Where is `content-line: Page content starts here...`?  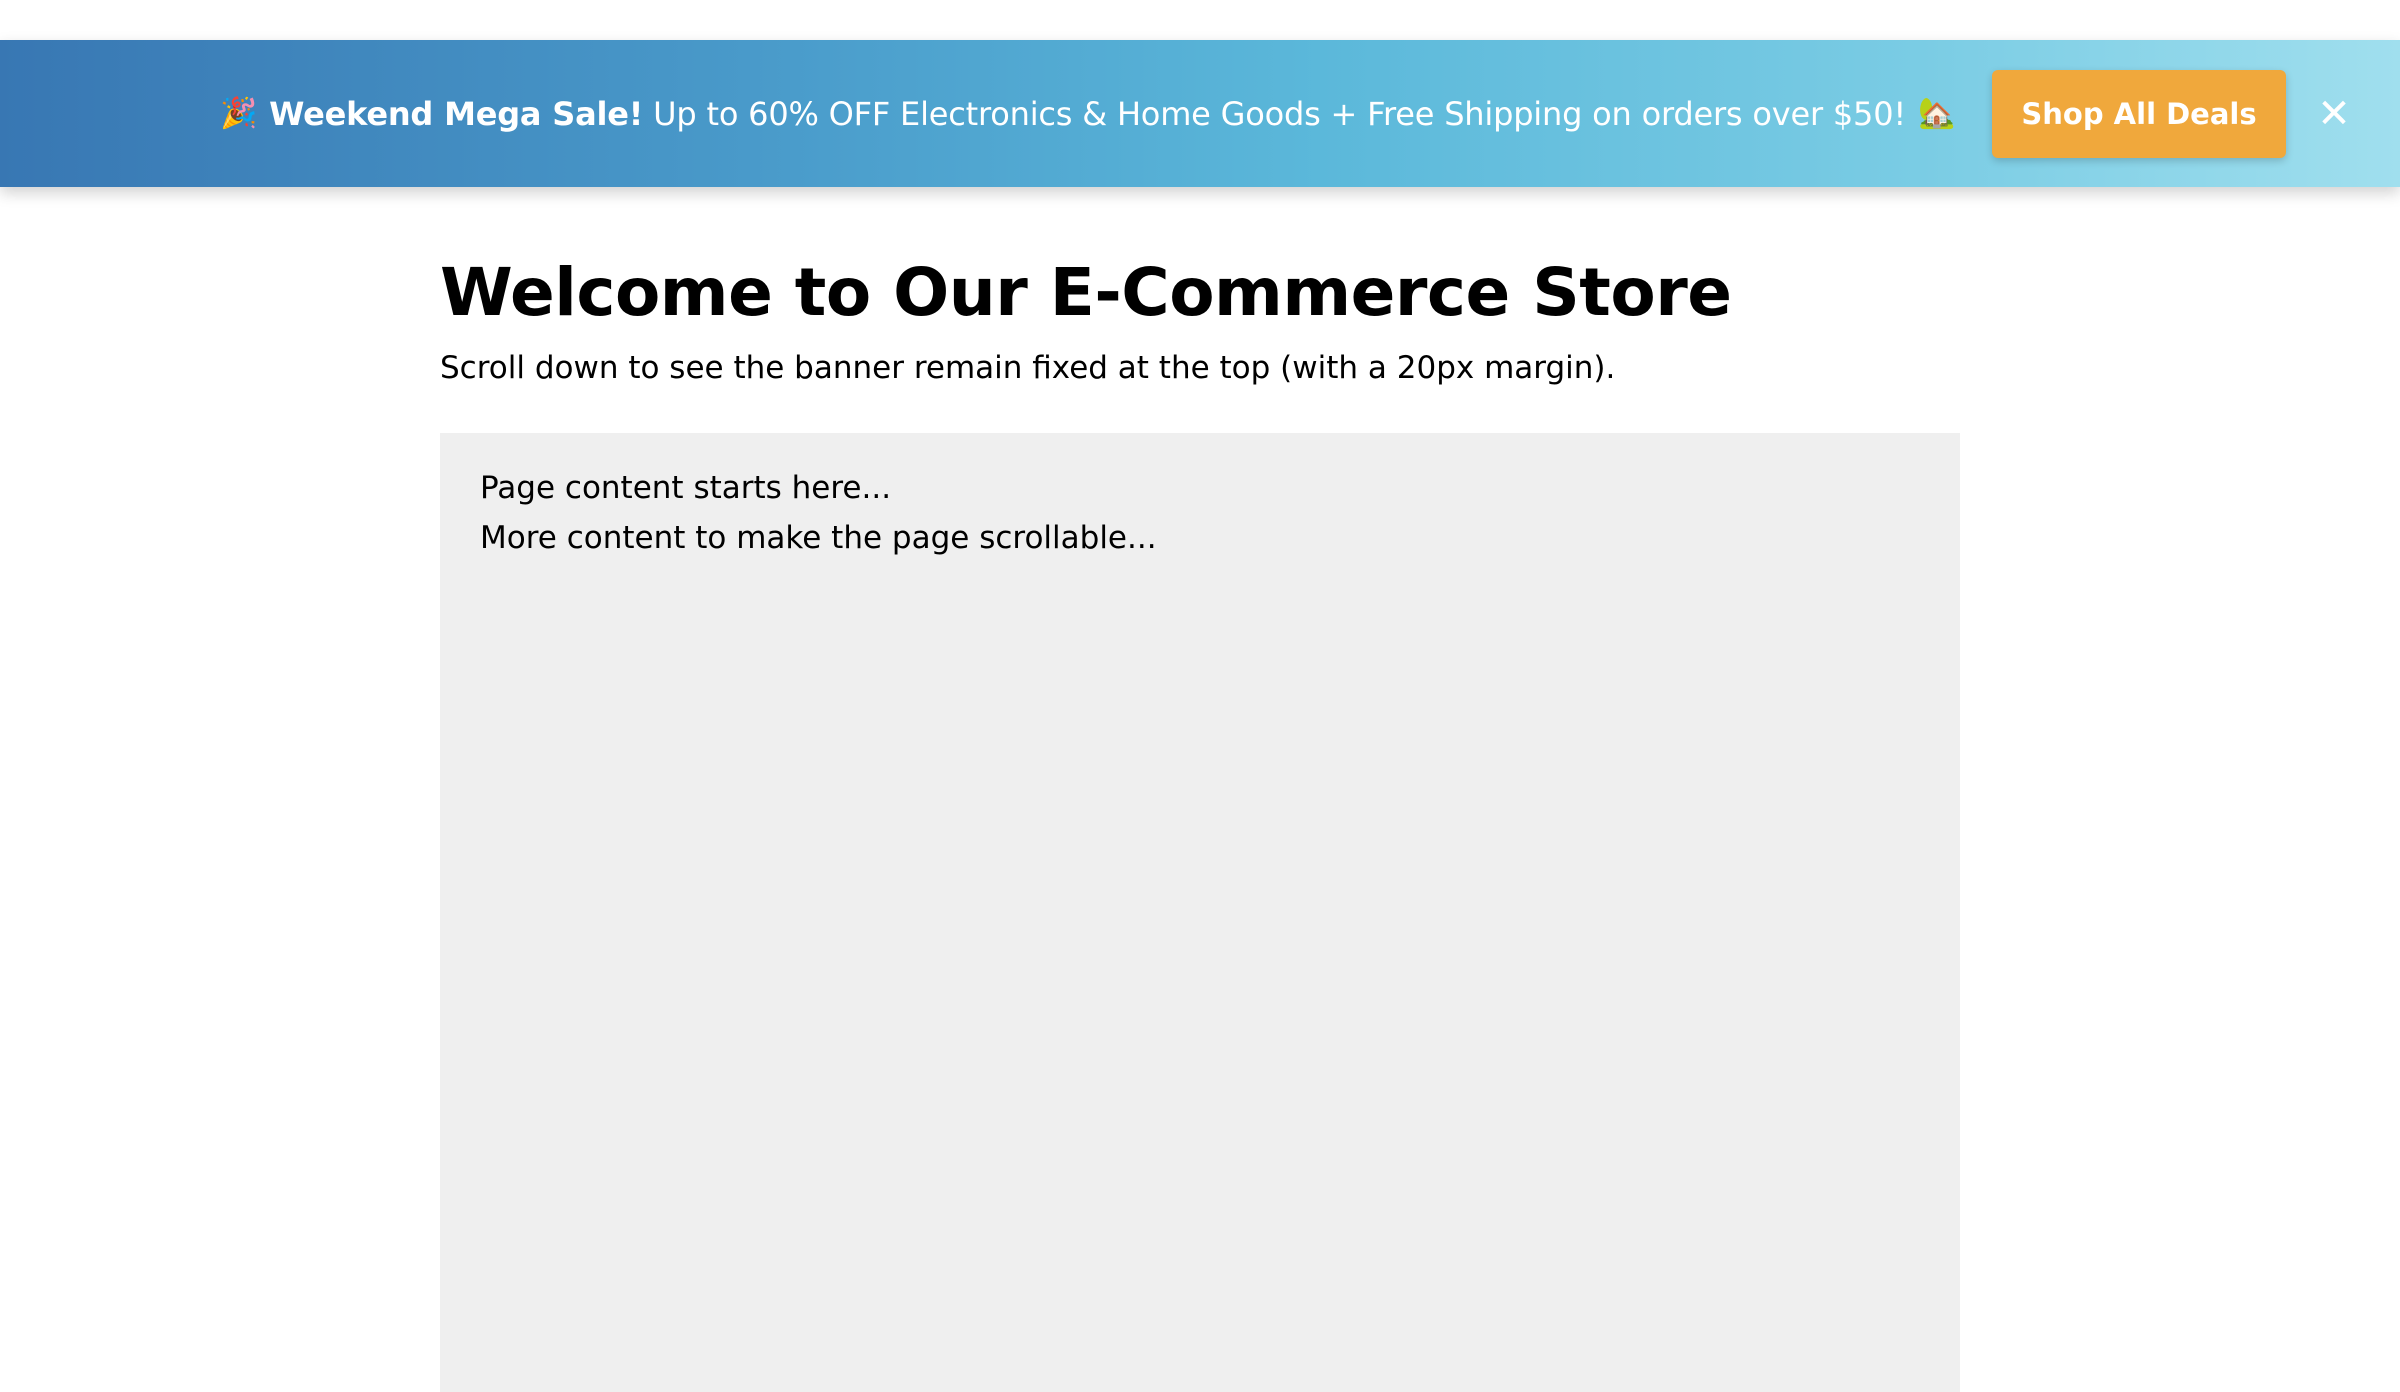
content-line: Page content starts here... is located at coordinates (686, 488).